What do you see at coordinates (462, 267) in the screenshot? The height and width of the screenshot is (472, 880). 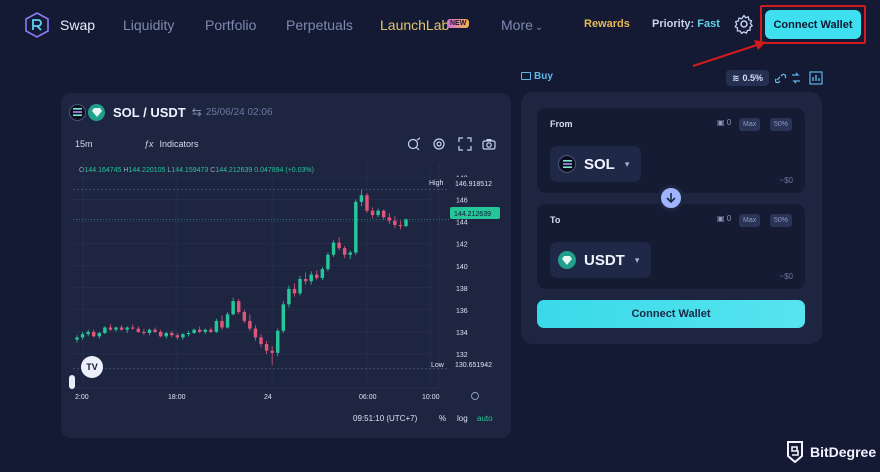 I see `y-tick-label: 140` at bounding box center [462, 267].